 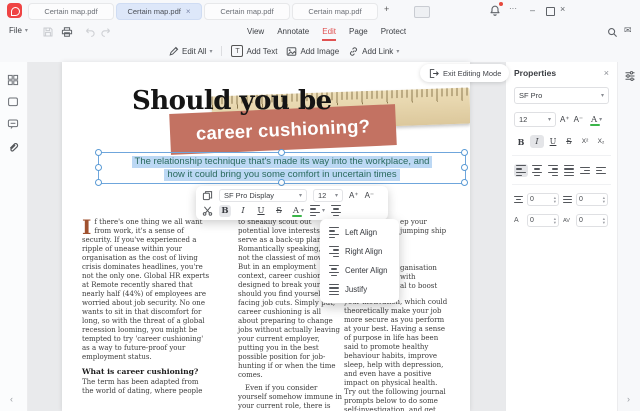 What do you see at coordinates (601, 170) in the screenshot?
I see `increase-indent-button` at bounding box center [601, 170].